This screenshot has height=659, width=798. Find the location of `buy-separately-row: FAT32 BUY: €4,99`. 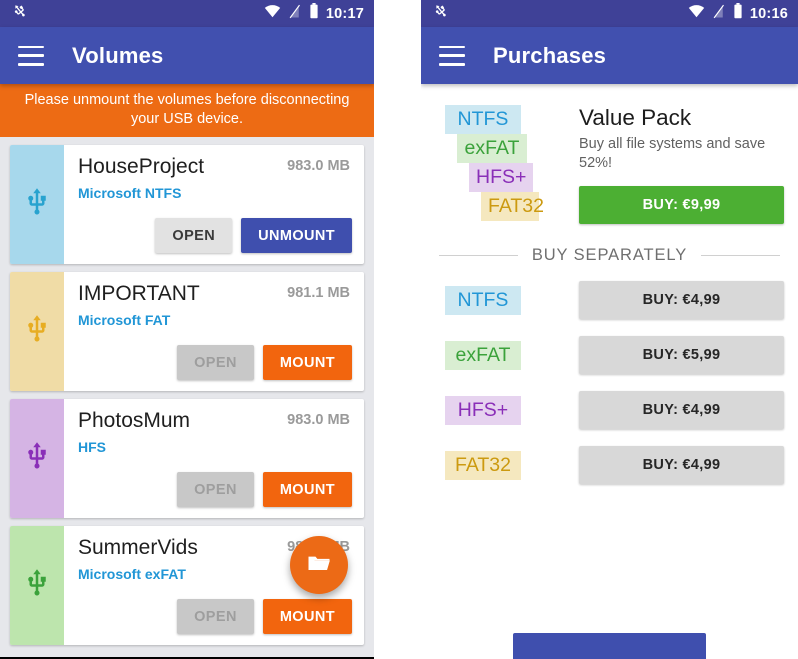

buy-separately-row: FAT32 BUY: €4,99 is located at coordinates (614, 465).